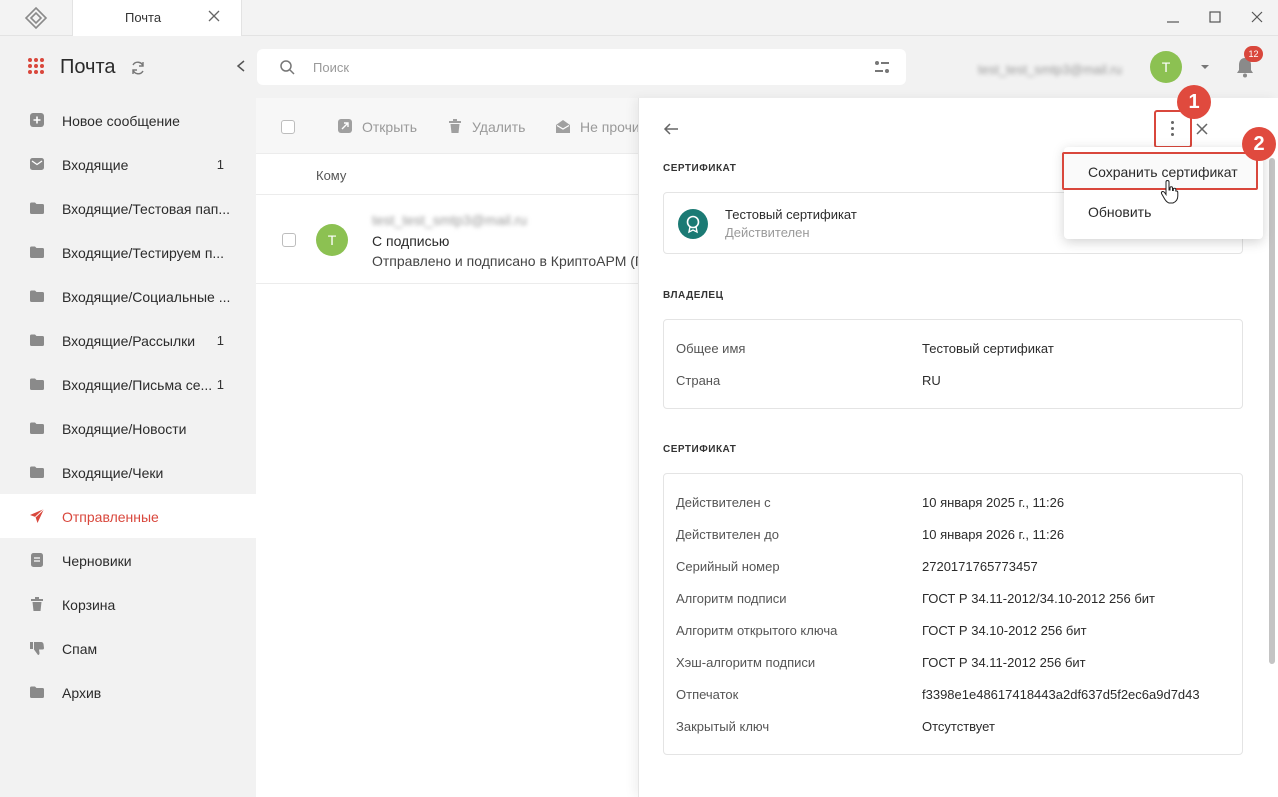 The width and height of the screenshot is (1278, 797). Describe the element at coordinates (700, 168) in the screenshot. I see `section-certificate-title: СЕРТИФИКАТ` at that location.